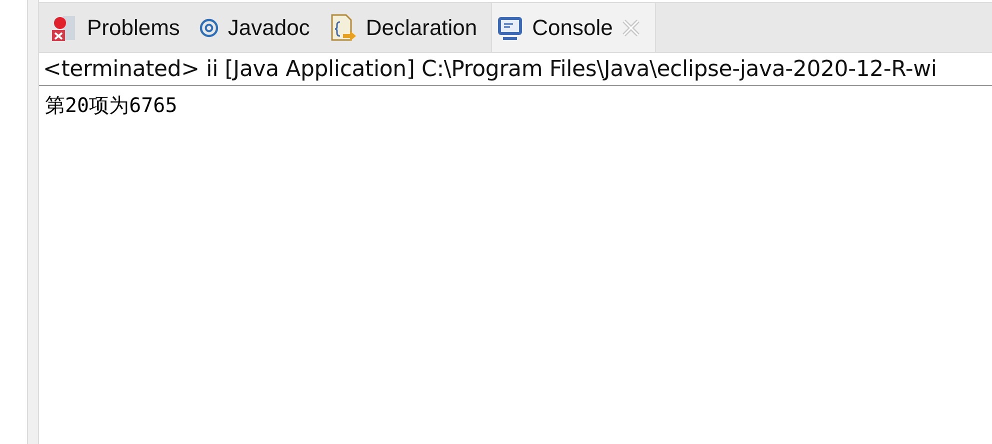 The height and width of the screenshot is (444, 992). What do you see at coordinates (111, 105) in the screenshot?
I see `console-output-line: 第20项为6765` at bounding box center [111, 105].